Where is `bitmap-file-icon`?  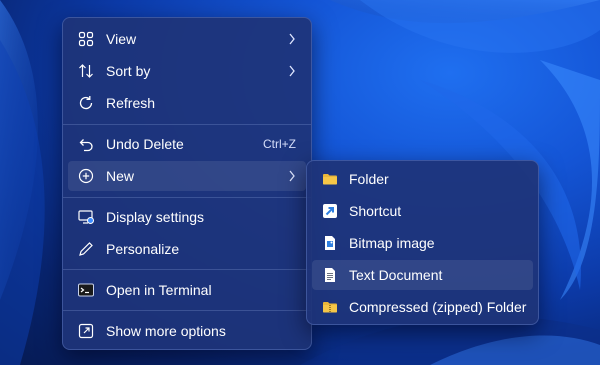
bitmap-file-icon is located at coordinates (330, 243).